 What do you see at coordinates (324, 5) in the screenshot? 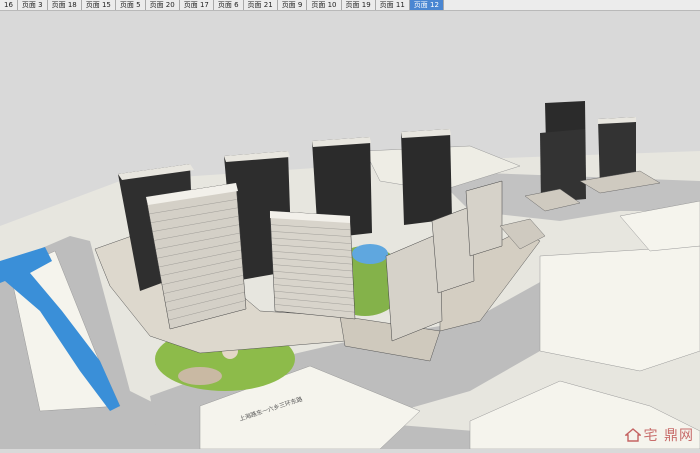
I see `tab-page: 页面 10` at bounding box center [324, 5].